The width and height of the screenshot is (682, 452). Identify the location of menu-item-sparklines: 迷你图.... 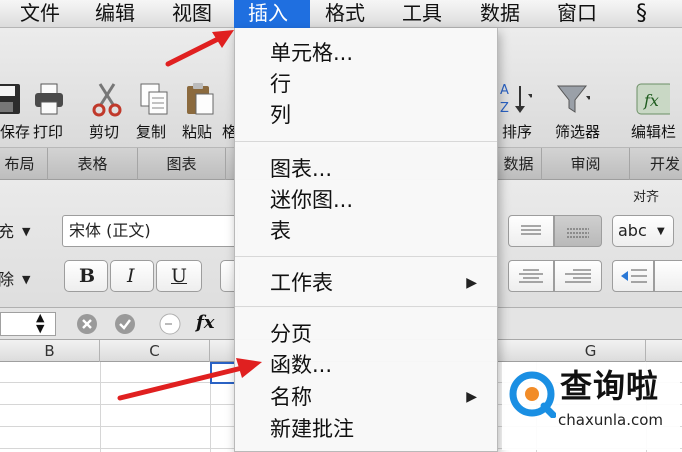
(311, 200).